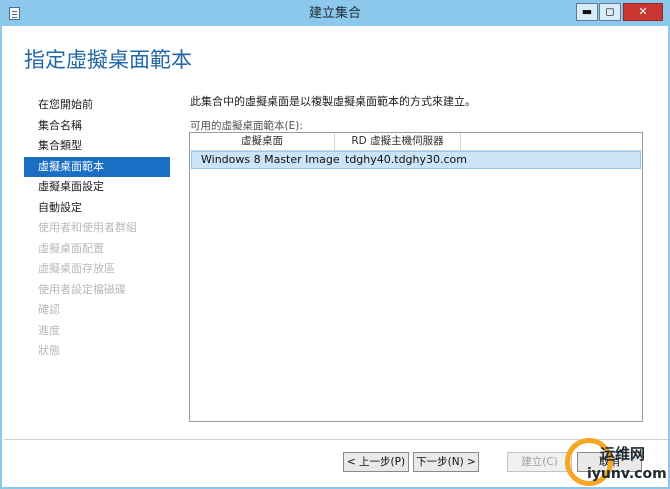 This screenshot has width=670, height=489. Describe the element at coordinates (627, 474) in the screenshot. I see `watermark-url: iyunv.com` at that location.